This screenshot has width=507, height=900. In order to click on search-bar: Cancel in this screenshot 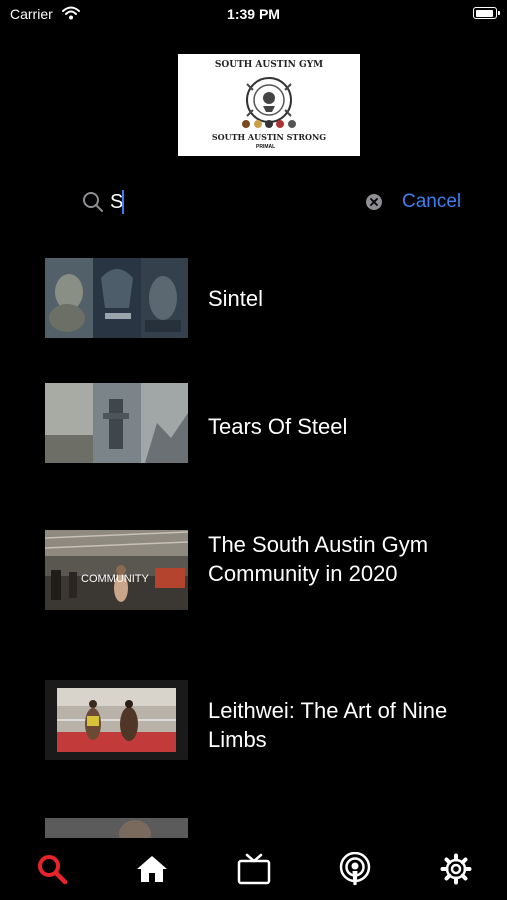, I will do `click(253, 202)`.